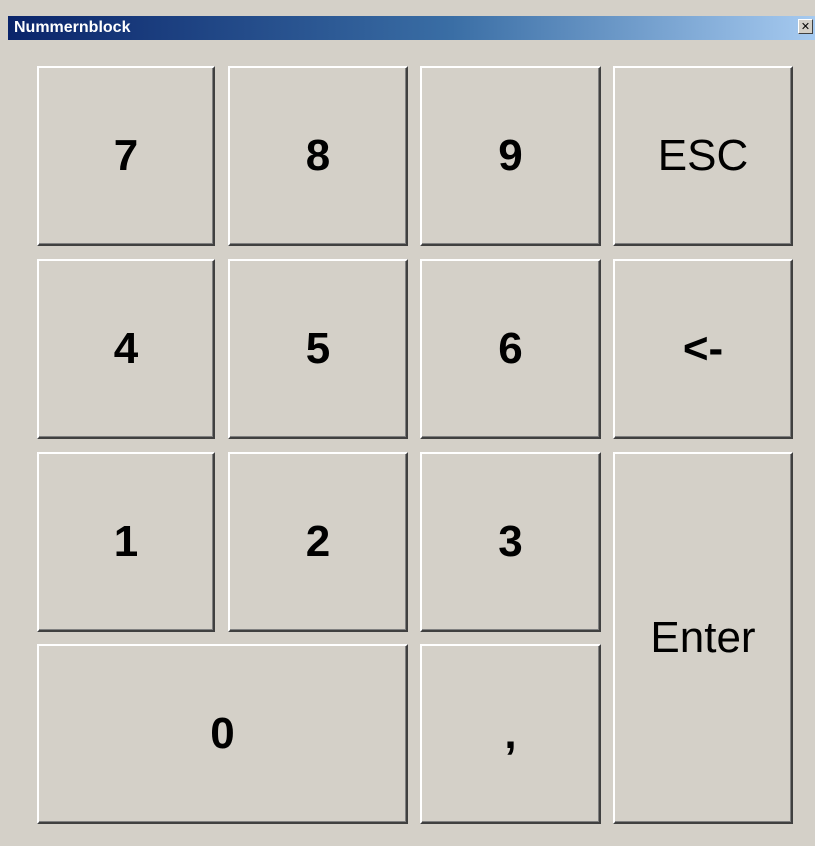 The height and width of the screenshot is (846, 815). I want to click on comma-label: ,, so click(510, 733).